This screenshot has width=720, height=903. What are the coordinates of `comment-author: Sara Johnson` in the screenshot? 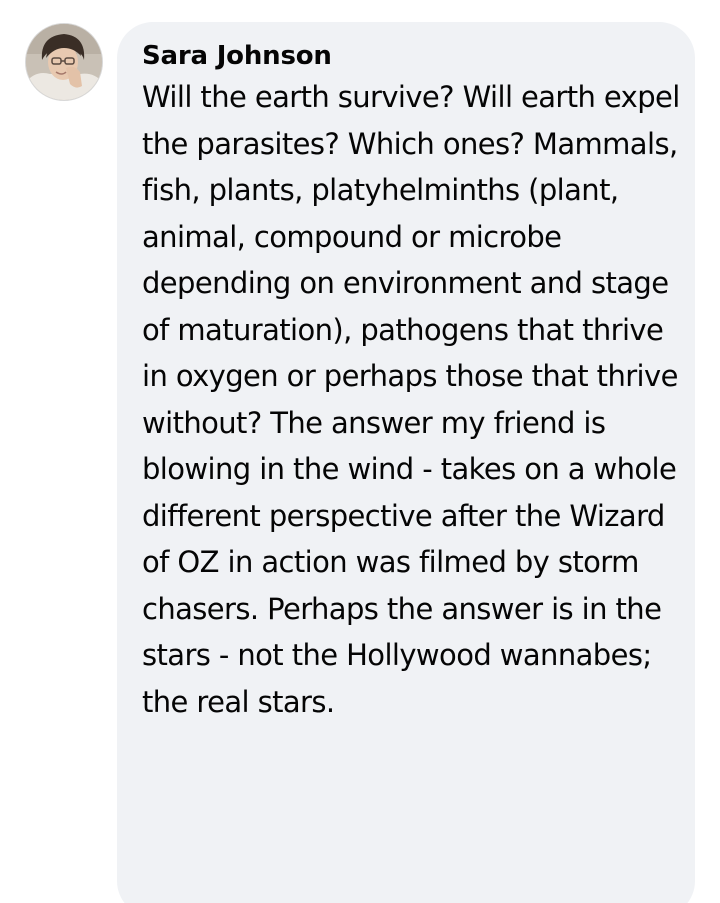 It's located at (412, 56).